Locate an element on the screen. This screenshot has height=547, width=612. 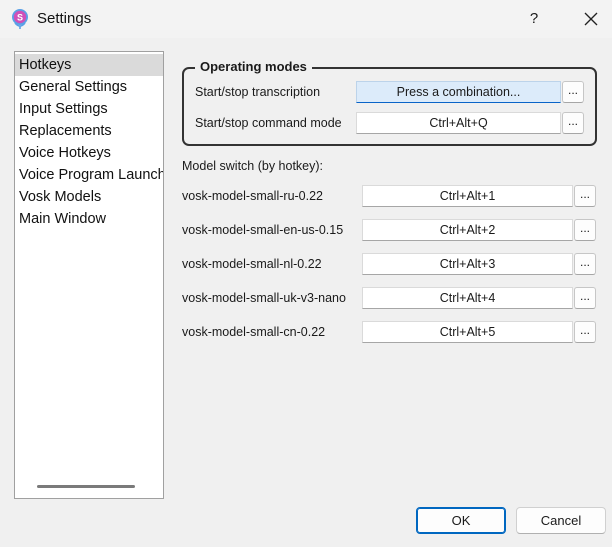
sidebar-item-voice-program-launch: Voice Program Launch is located at coordinates (89, 175).